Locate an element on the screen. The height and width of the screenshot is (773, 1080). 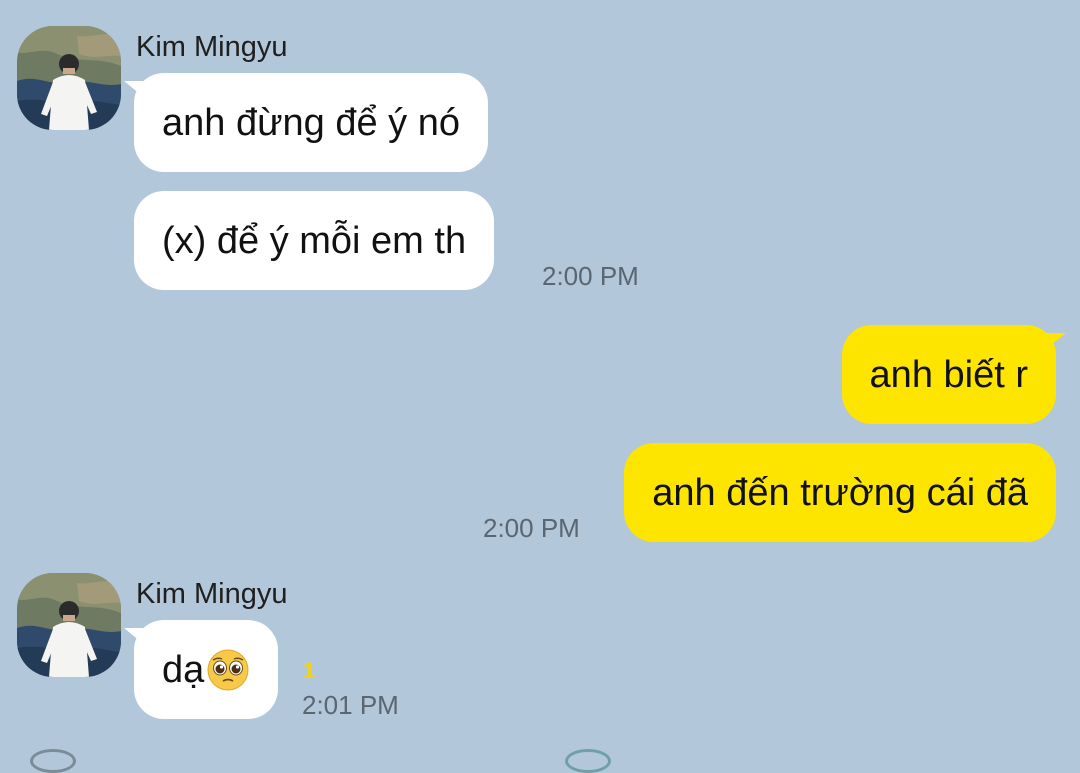
incoming-message-bubble: dạ is located at coordinates (201, 669).